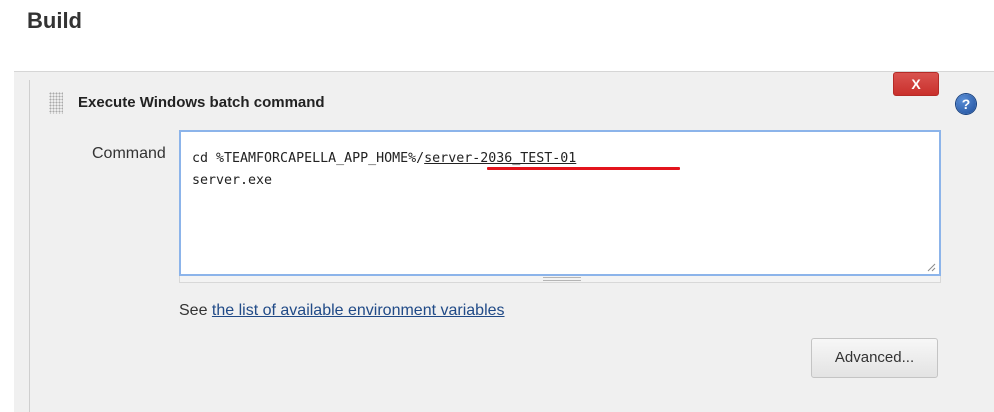 This screenshot has height=412, width=994. What do you see at coordinates (966, 104) in the screenshot?
I see `question-icon: ?` at bounding box center [966, 104].